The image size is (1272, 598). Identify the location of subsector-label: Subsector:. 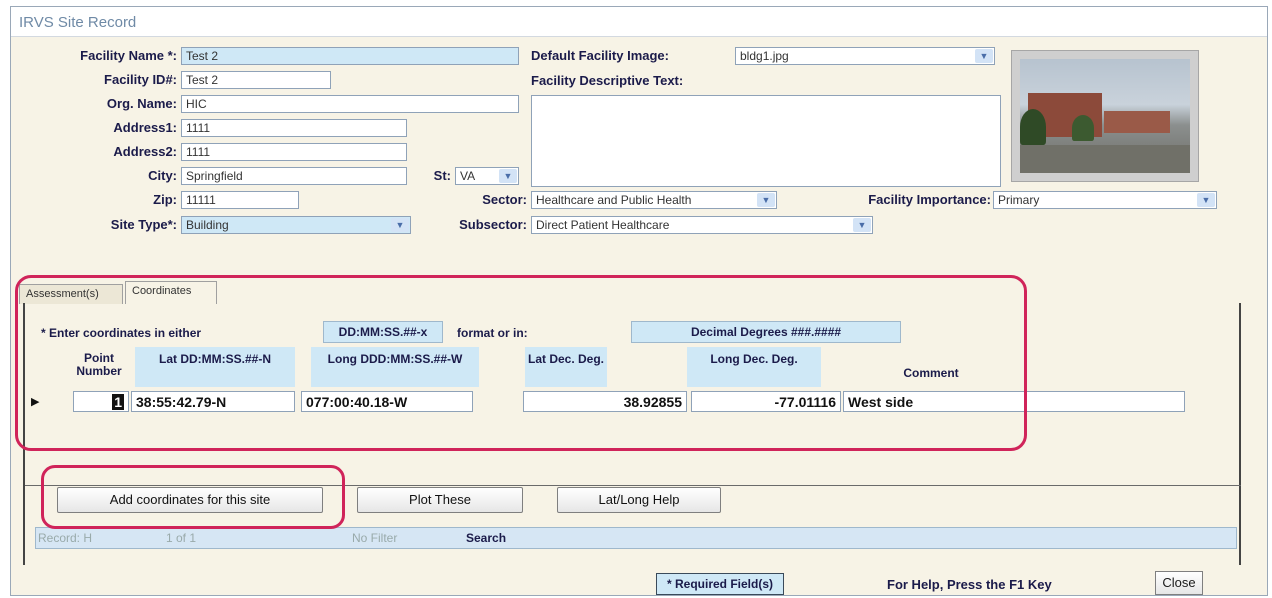
(493, 224).